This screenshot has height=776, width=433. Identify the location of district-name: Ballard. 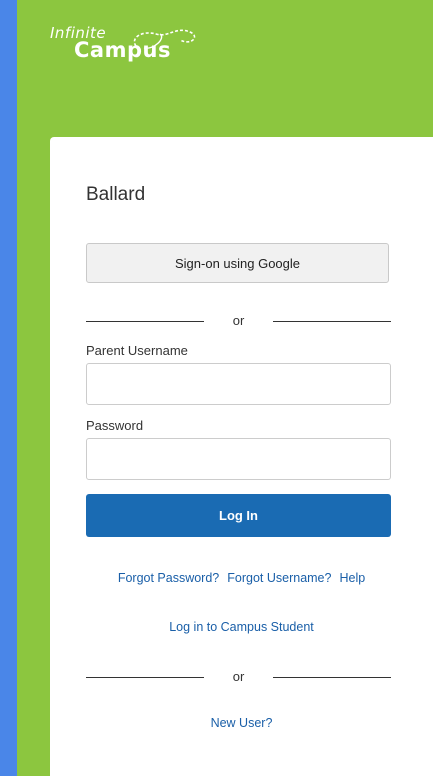
(116, 194).